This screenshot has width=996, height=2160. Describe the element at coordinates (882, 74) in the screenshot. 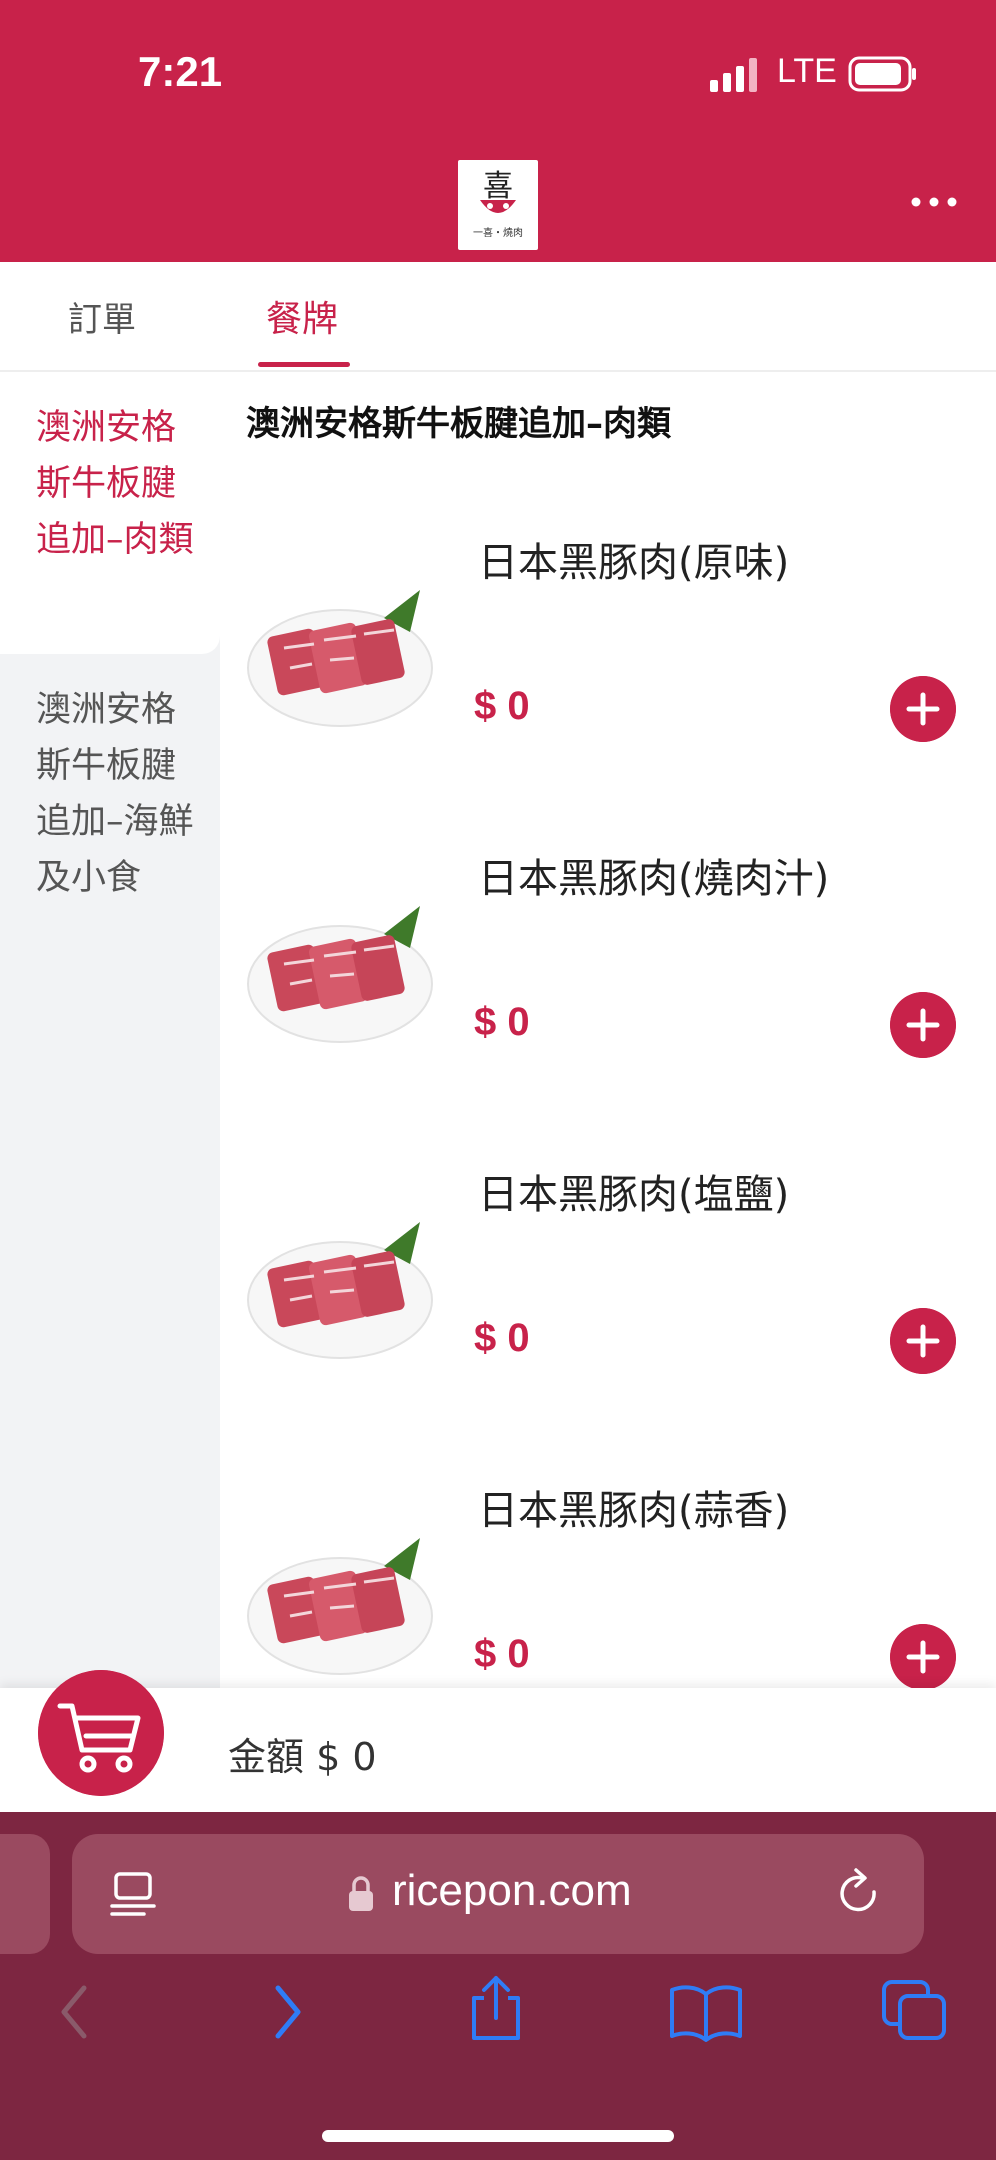

I see `battery-icon` at that location.